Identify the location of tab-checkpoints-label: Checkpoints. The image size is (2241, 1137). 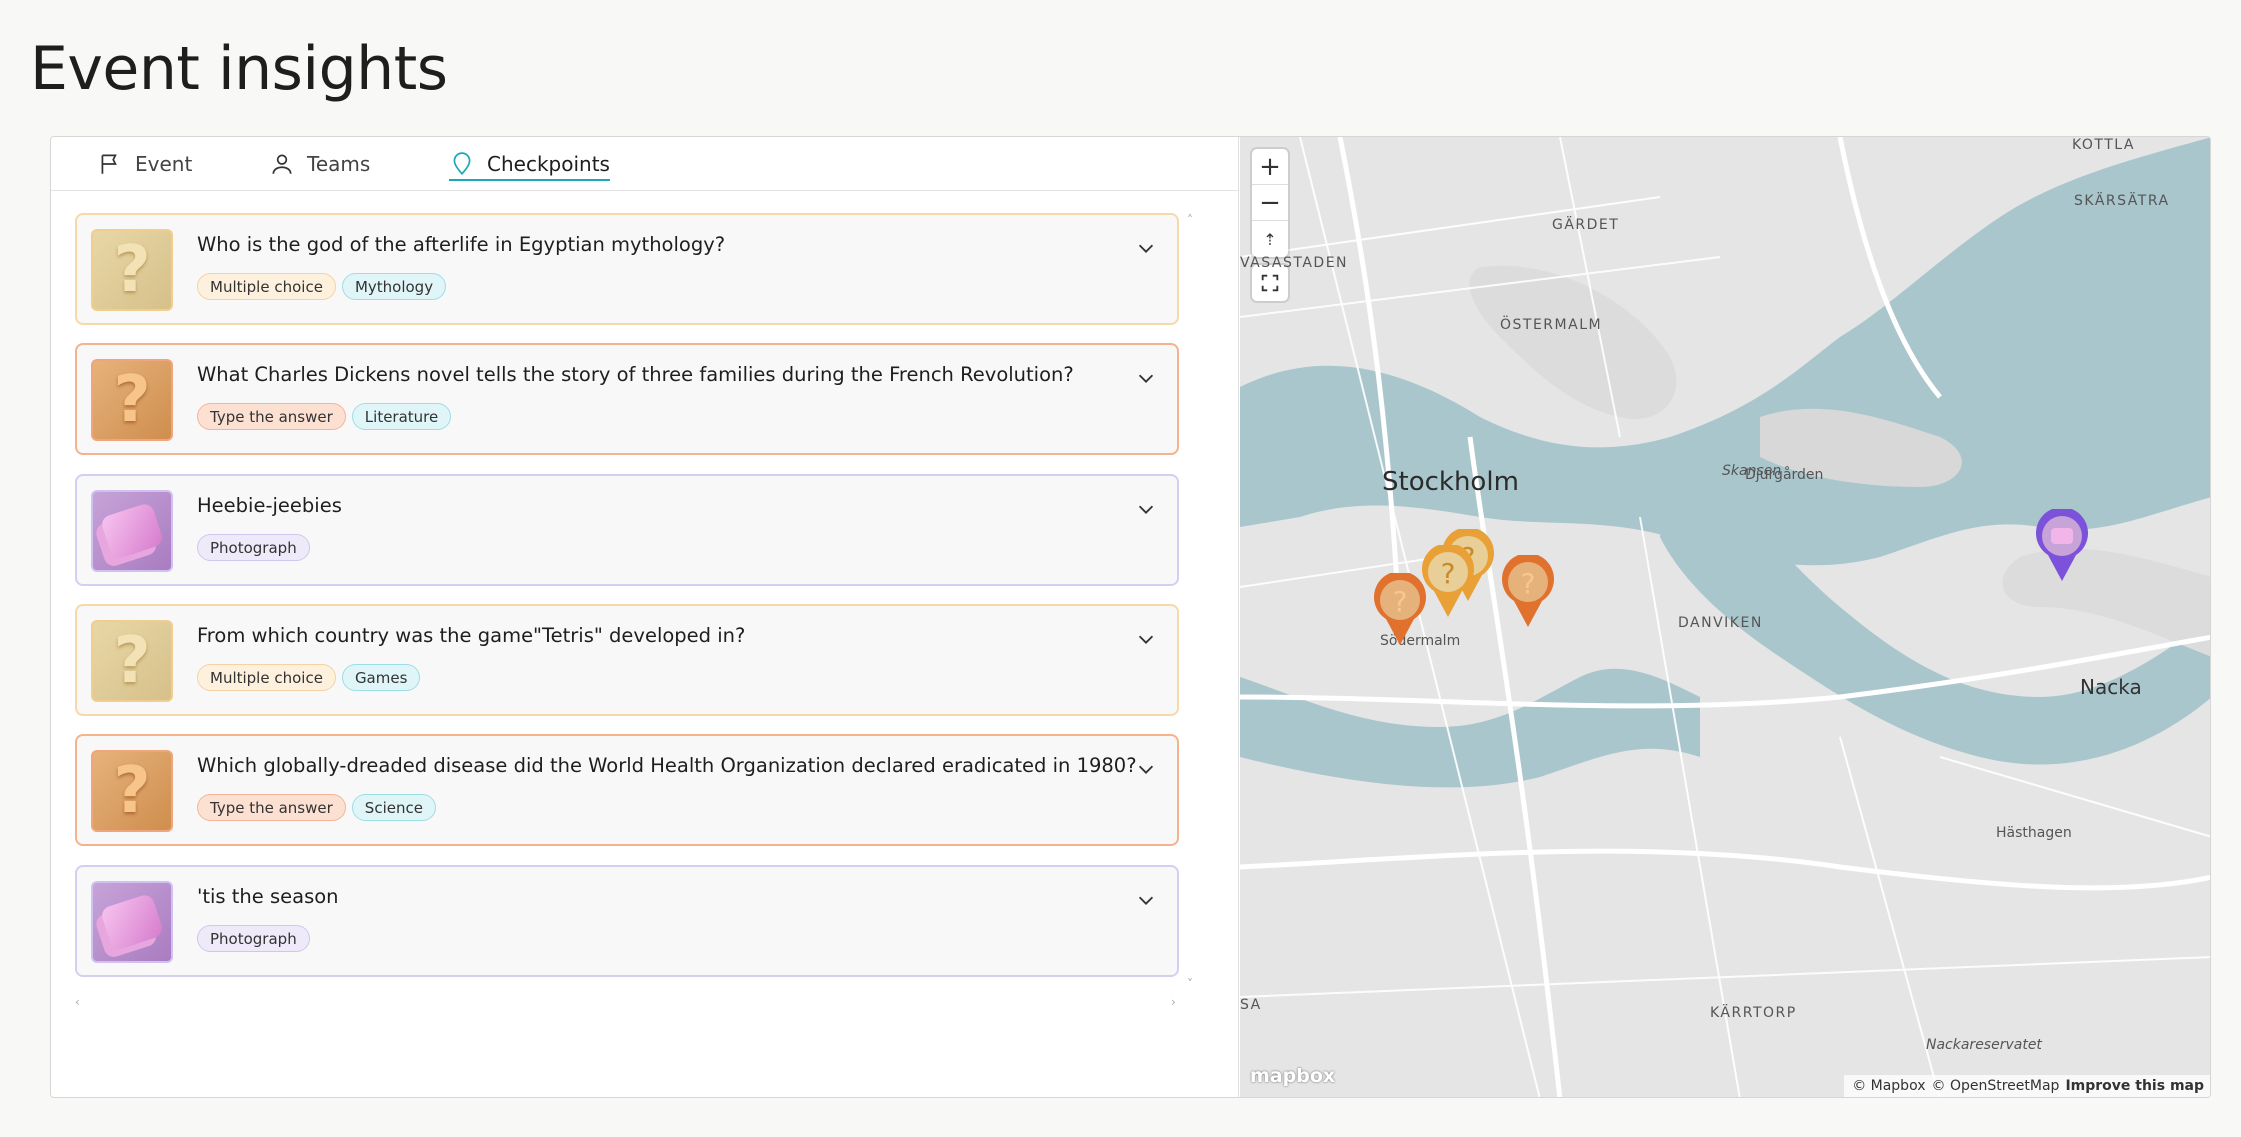
(548, 164).